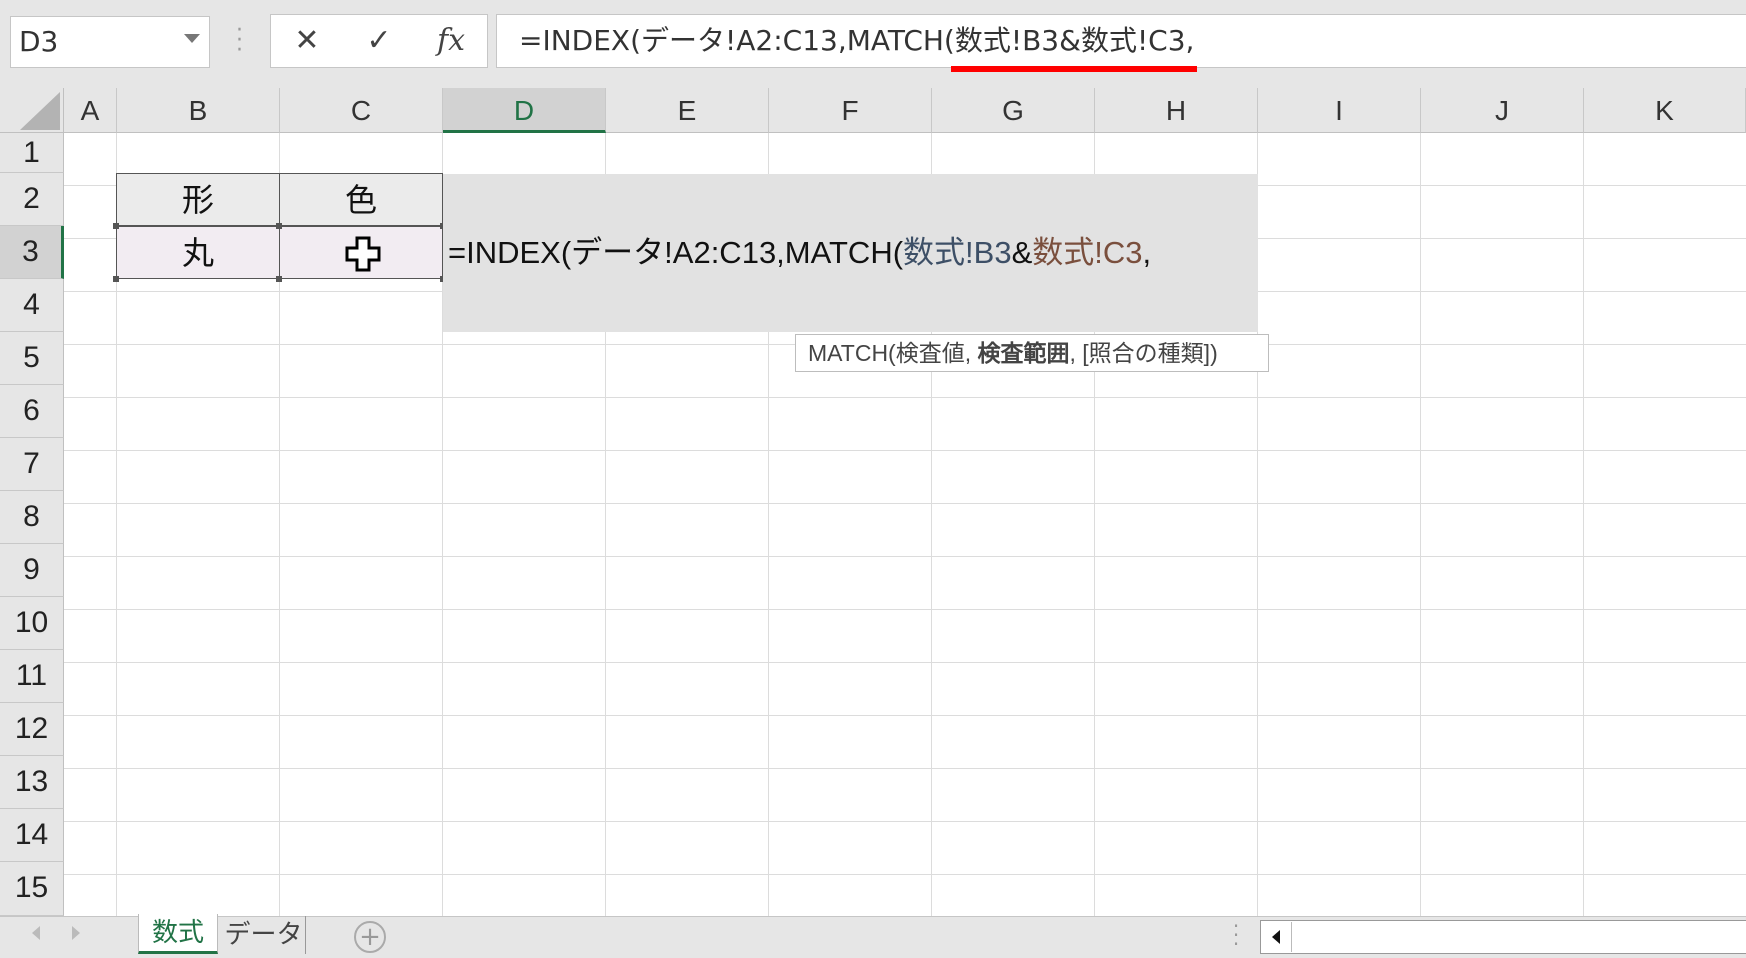 Image resolution: width=1746 pixels, height=958 pixels. I want to click on formula-bar-grip-icon: · · ·, so click(239, 41).